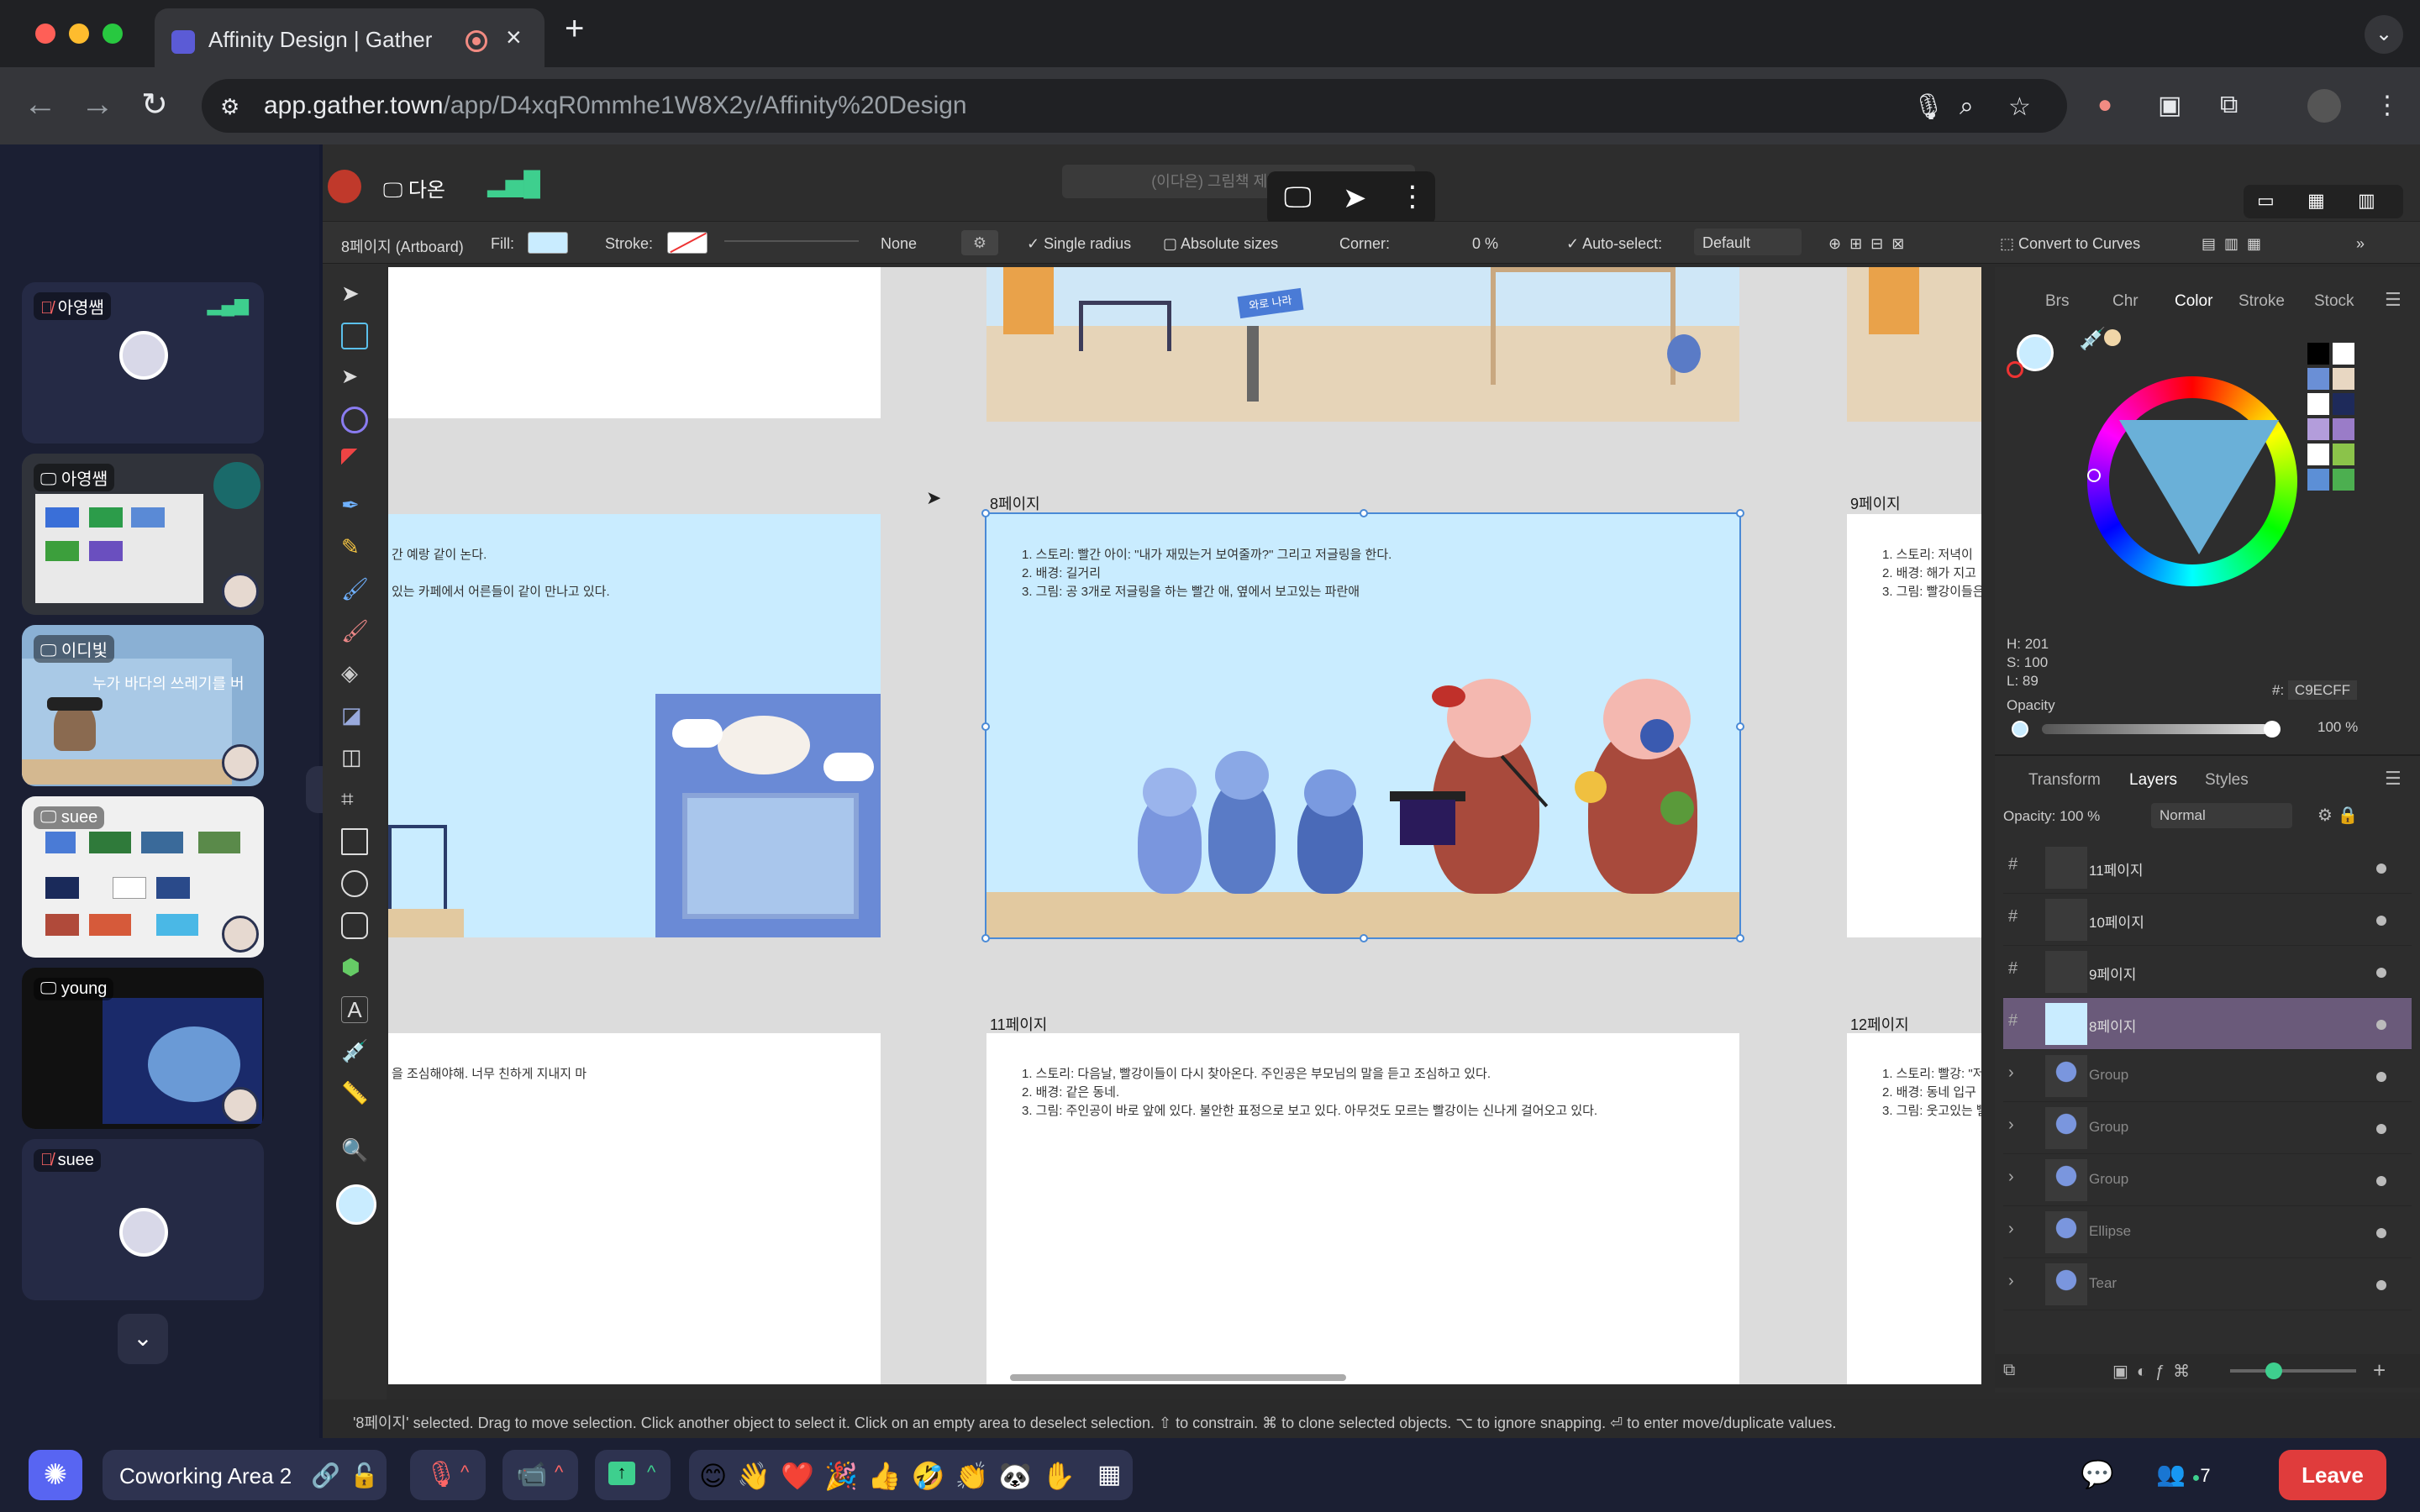 The image size is (2420, 1512). Describe the element at coordinates (2366, 201) in the screenshot. I see `map-view-icon: ▥` at that location.